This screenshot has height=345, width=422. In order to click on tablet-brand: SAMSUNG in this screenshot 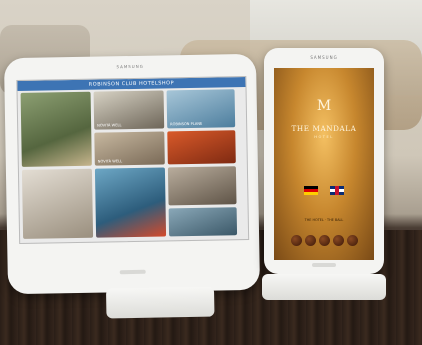, I will do `click(130, 66)`.